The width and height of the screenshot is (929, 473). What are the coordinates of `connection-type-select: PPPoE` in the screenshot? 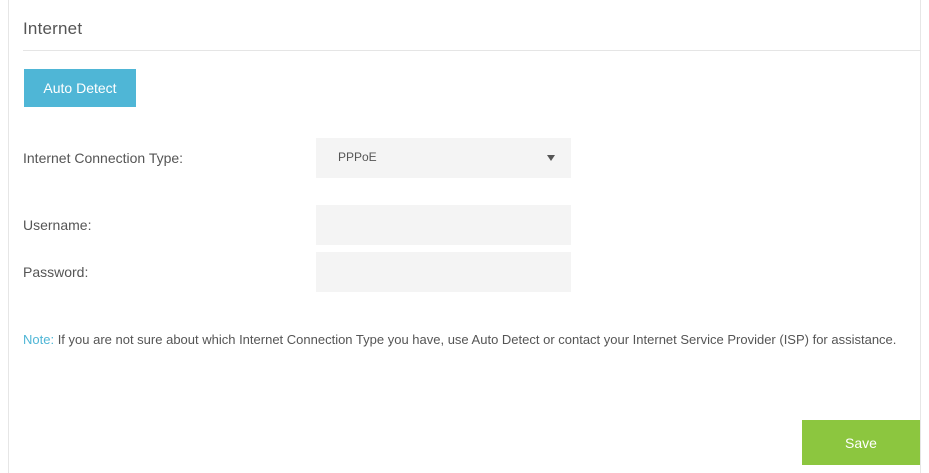 It's located at (443, 158).